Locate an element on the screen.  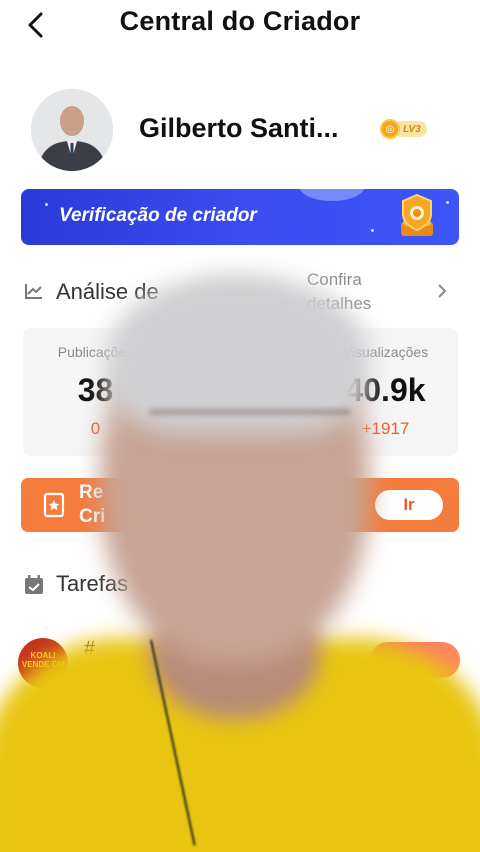
tasks-title: Tarefas is located at coordinates (92, 583).